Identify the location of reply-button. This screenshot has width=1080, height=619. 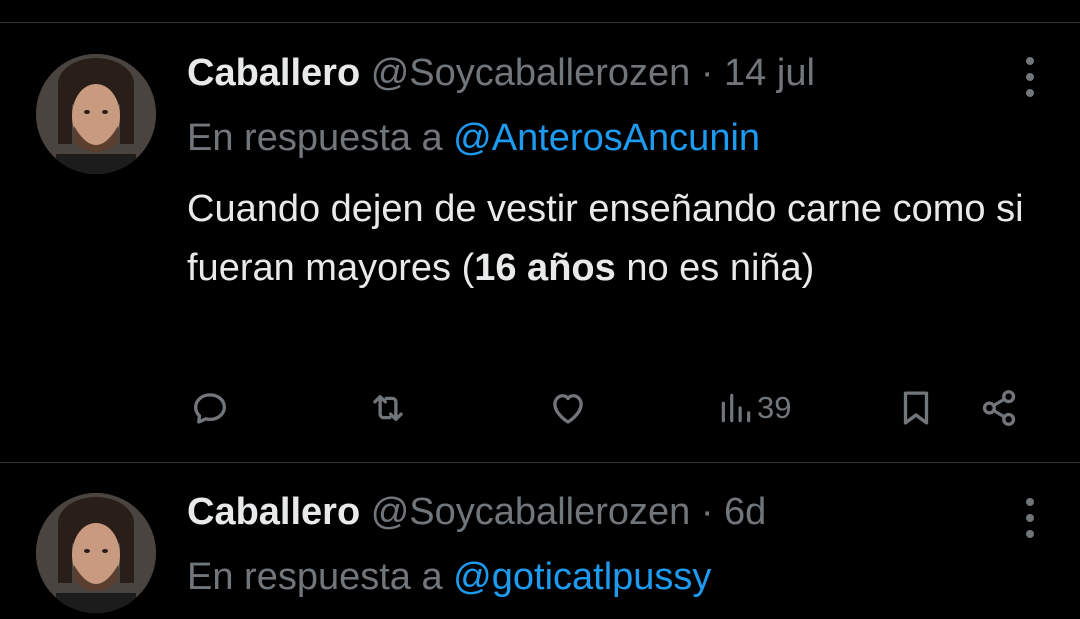
(210, 408).